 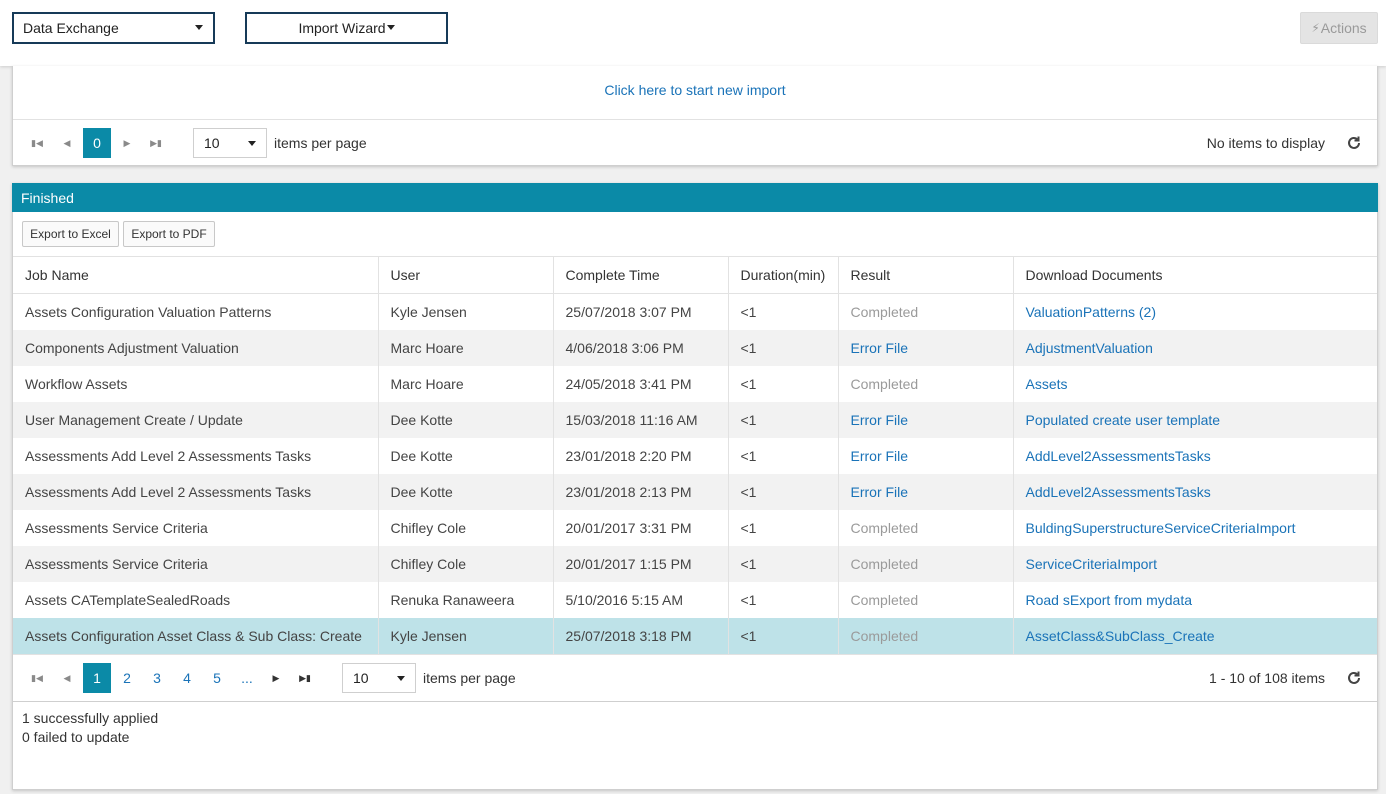 I want to click on cell-complete-time: 5/10/2016 5:15 AM, so click(x=640, y=599).